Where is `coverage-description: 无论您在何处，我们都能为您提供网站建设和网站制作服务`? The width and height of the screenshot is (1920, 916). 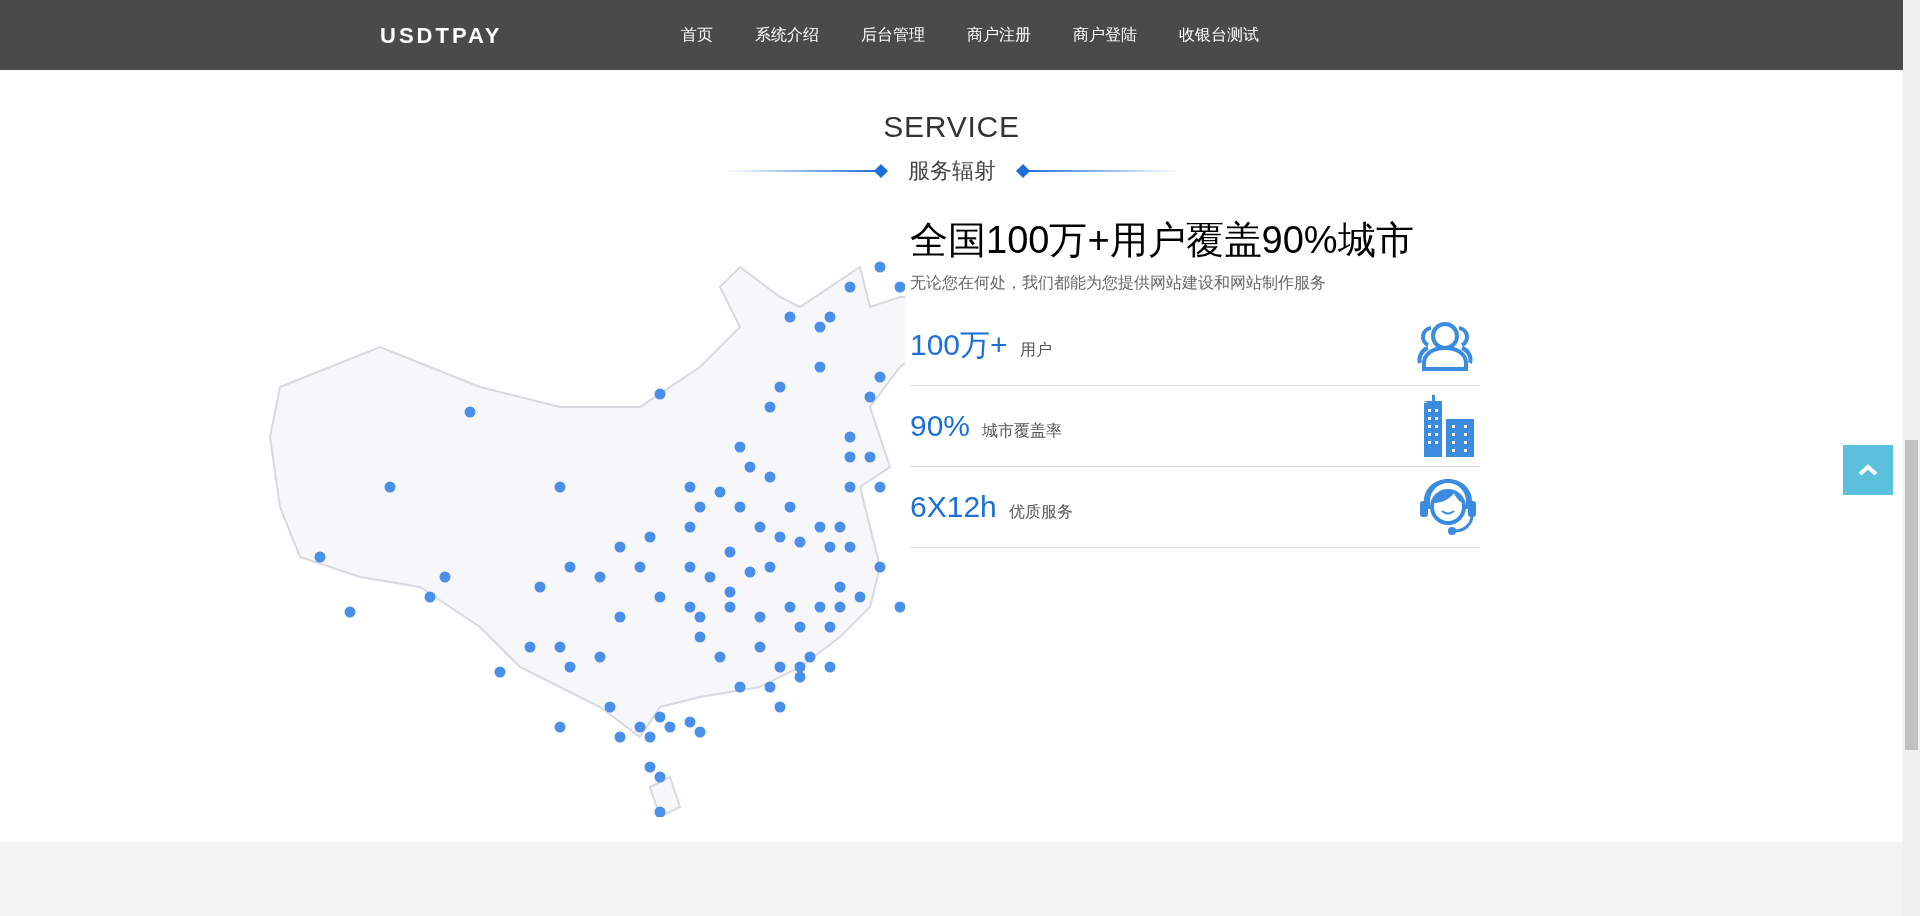
coverage-description: 无论您在何处，我们都能为您提供网站建设和网站制作服务 is located at coordinates (1118, 282).